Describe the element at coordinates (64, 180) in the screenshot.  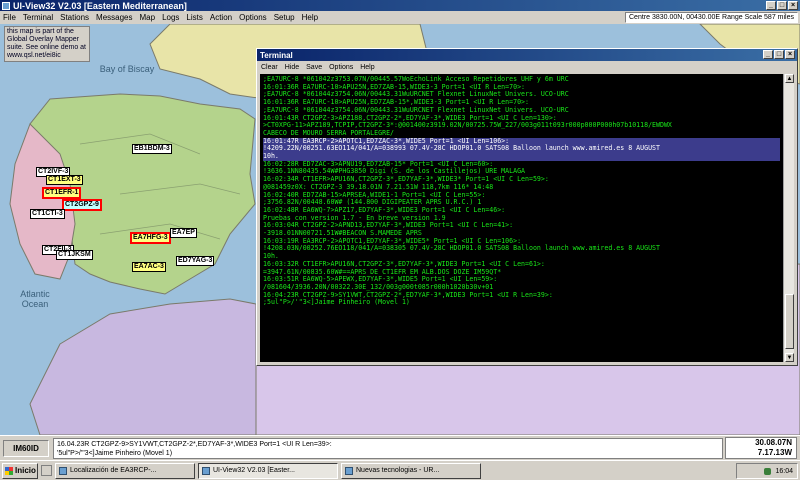
I see `station-label: CT1EXT-3` at that location.